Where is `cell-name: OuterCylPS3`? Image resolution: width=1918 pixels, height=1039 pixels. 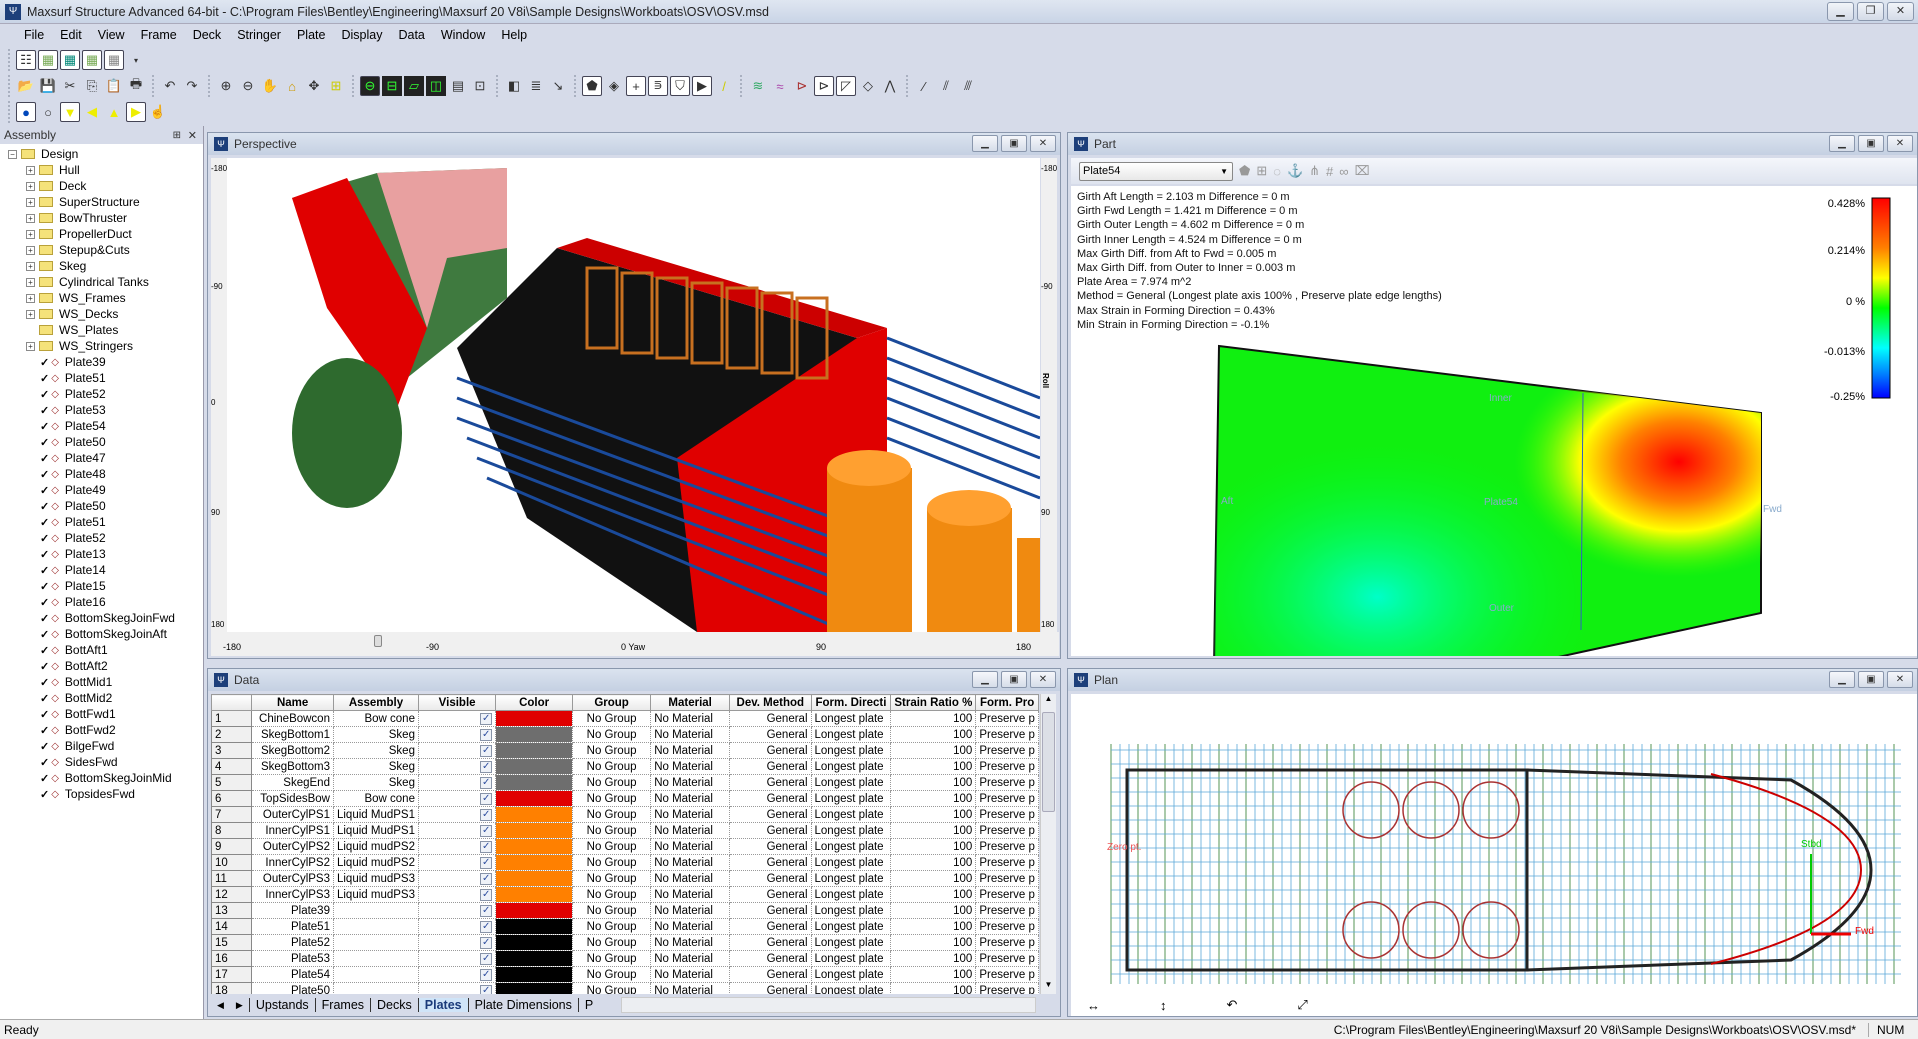 cell-name: OuterCylPS3 is located at coordinates (292, 878).